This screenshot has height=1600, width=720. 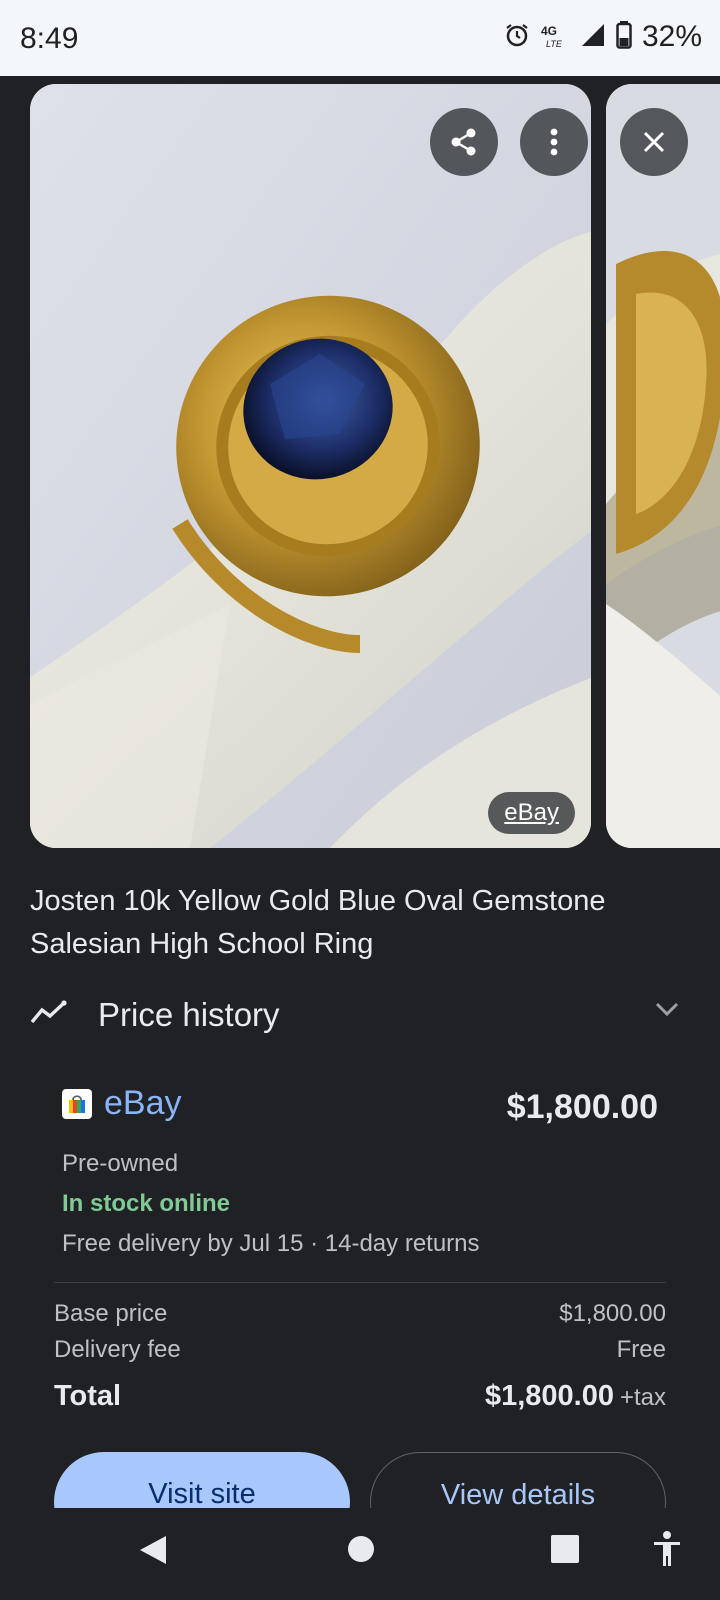 I want to click on base-price-row: Base price $1,800.00, so click(x=360, y=1314).